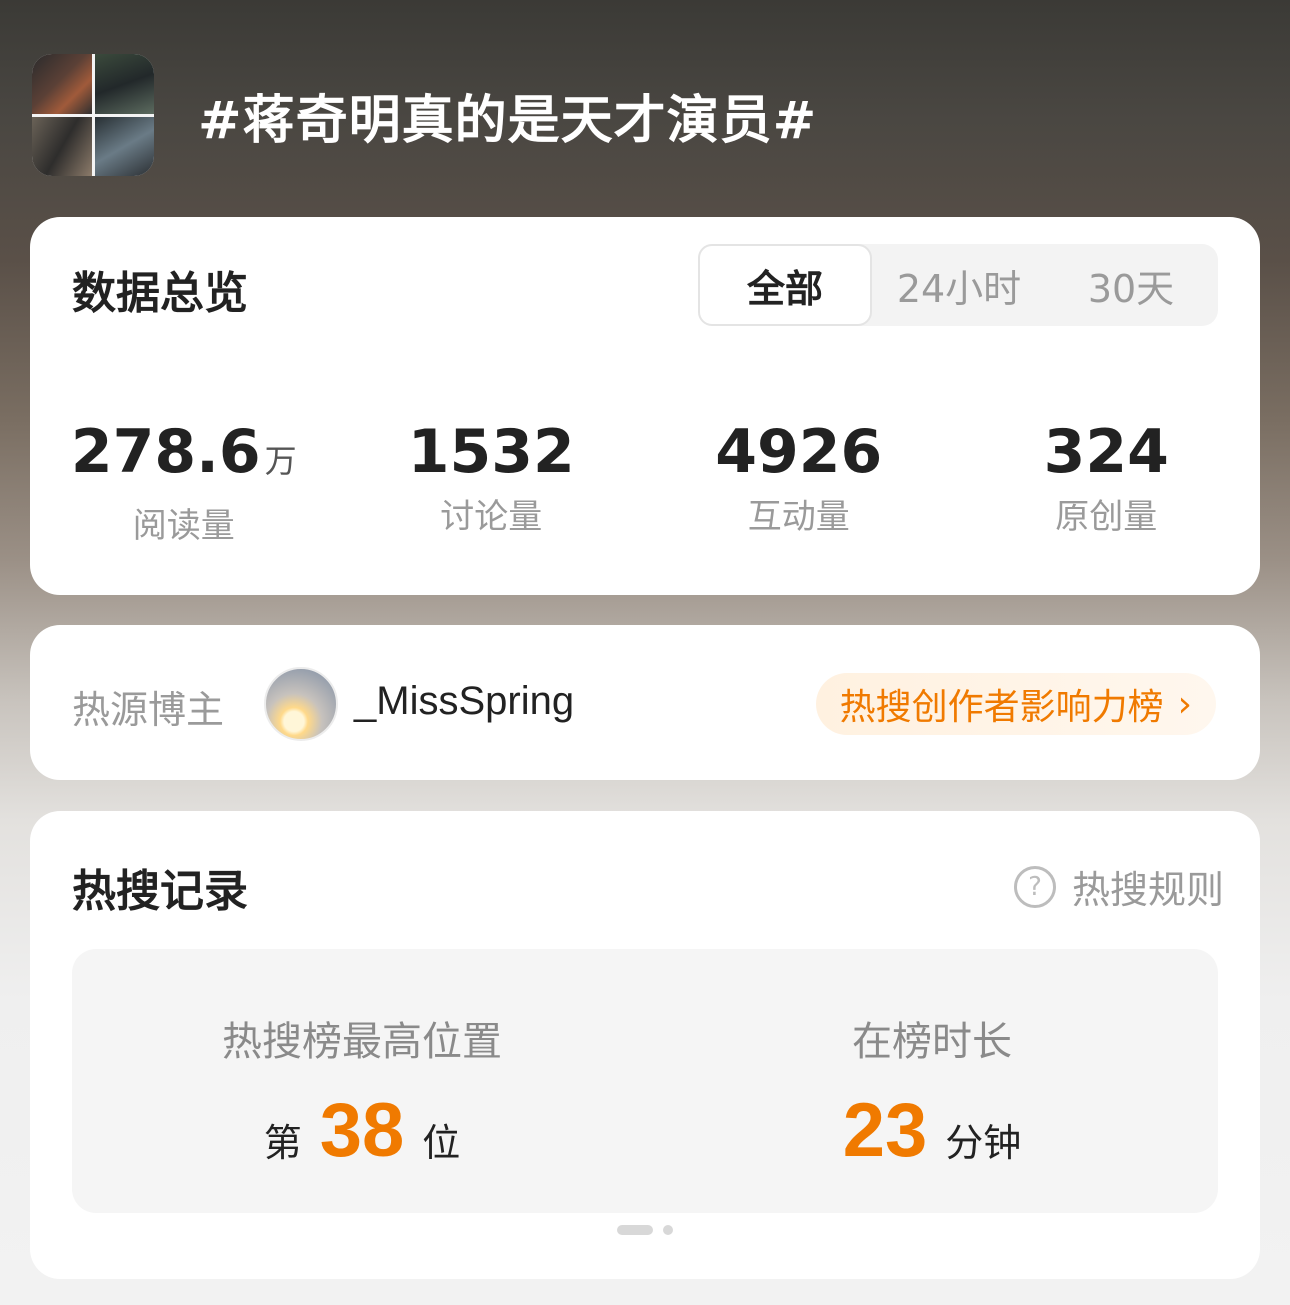  Describe the element at coordinates (464, 701) in the screenshot. I see `blogger-username: _MissSpring` at that location.